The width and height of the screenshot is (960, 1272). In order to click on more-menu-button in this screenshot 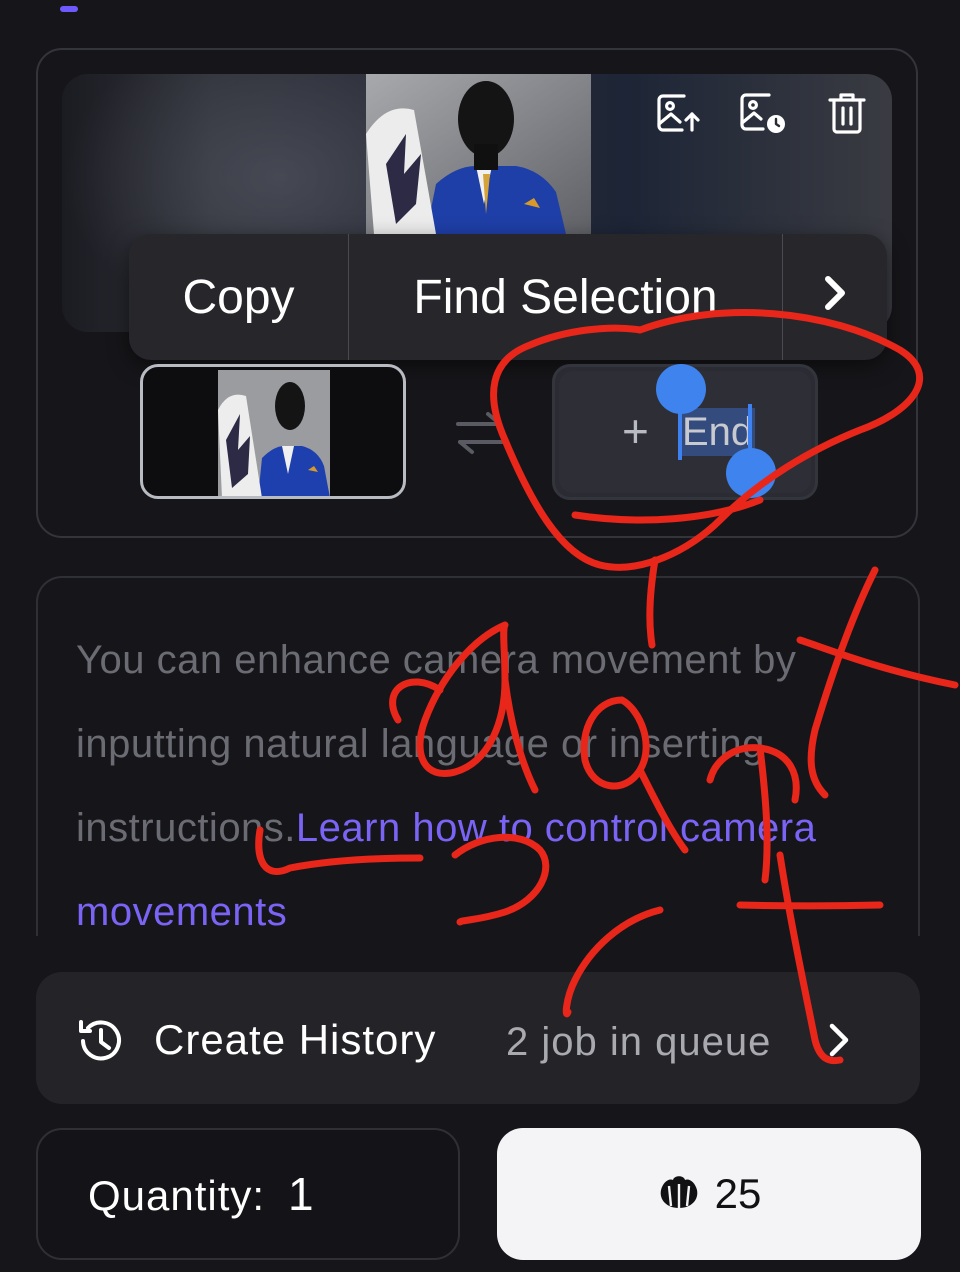, I will do `click(835, 297)`.